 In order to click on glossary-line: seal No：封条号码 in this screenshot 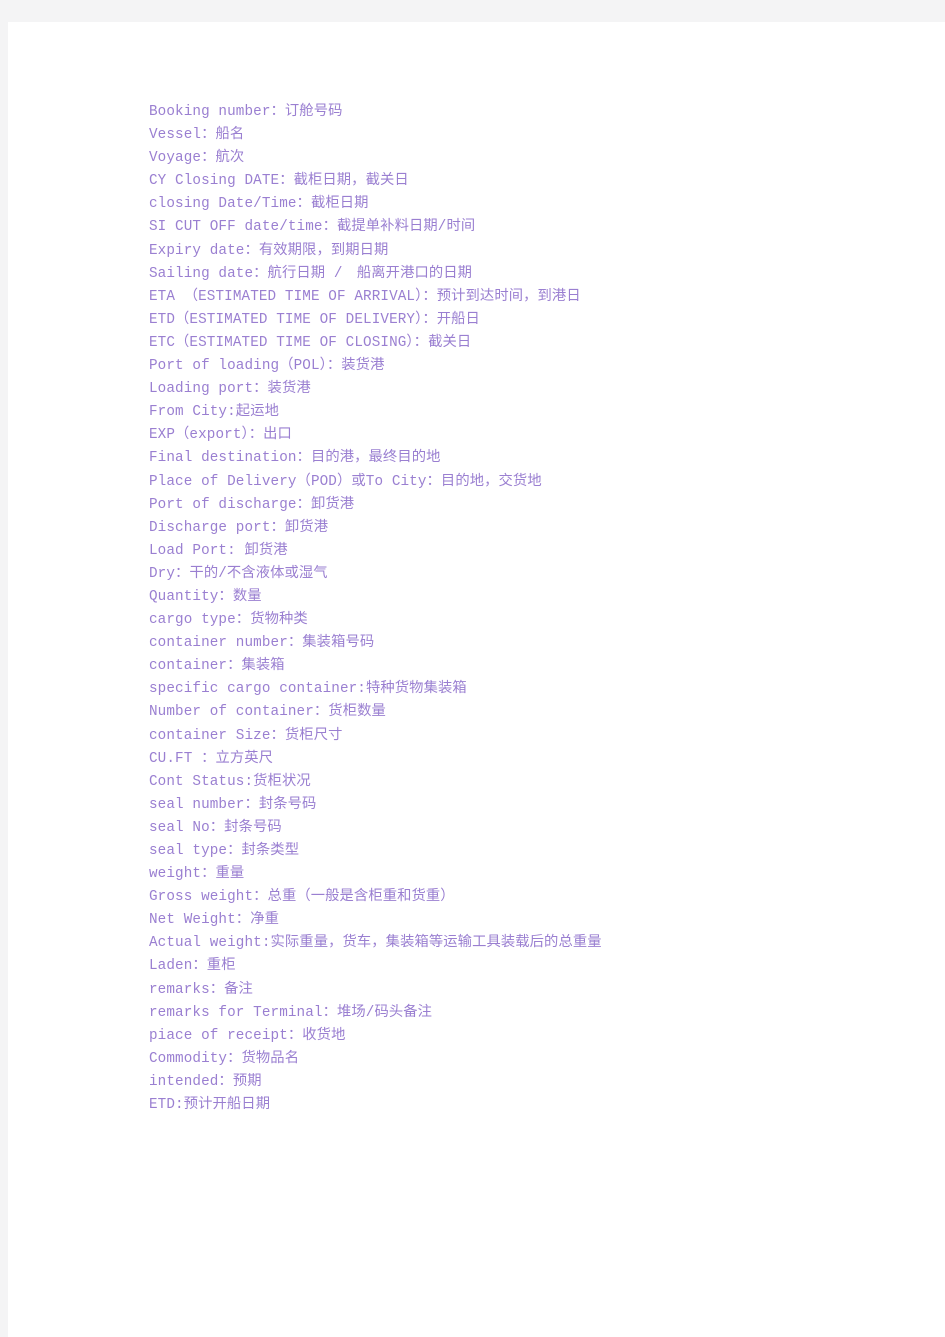, I will do `click(215, 827)`.